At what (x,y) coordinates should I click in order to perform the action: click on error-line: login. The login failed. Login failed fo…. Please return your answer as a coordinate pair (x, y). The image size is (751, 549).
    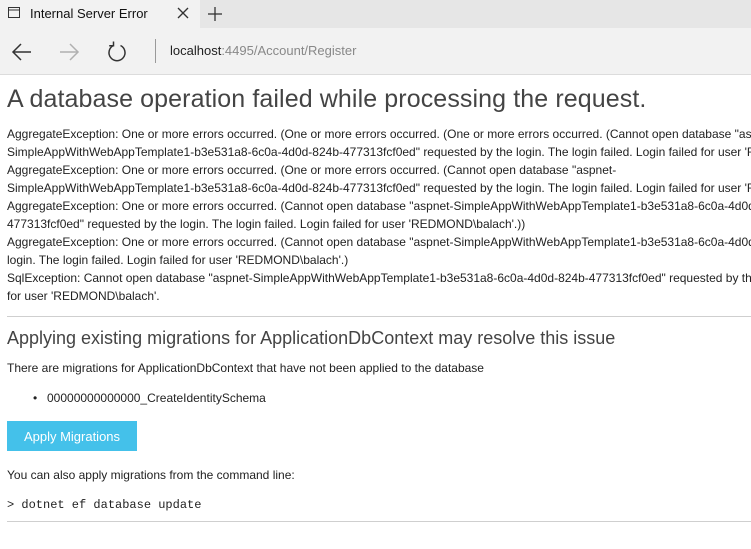
    Looking at the image, I should click on (178, 260).